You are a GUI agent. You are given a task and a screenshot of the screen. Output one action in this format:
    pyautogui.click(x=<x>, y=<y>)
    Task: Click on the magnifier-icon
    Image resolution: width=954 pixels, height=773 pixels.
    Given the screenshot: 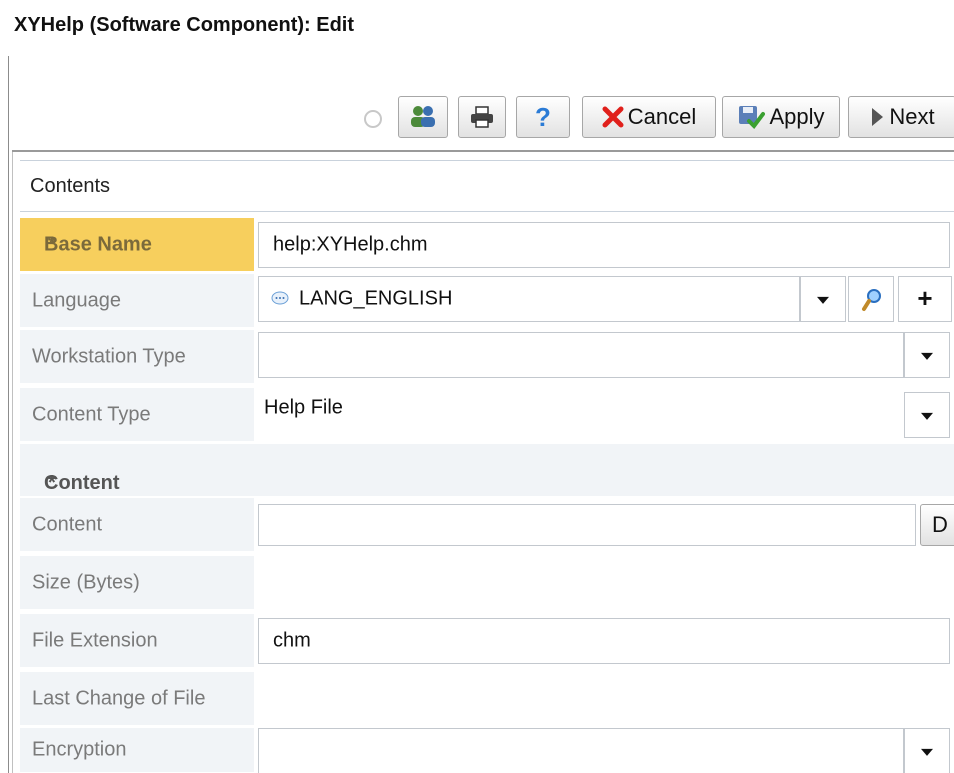 What is the action you would take?
    pyautogui.click(x=871, y=300)
    